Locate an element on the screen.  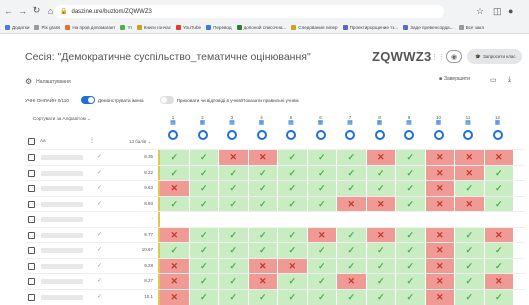
bookmark-item: Книги гончас is located at coordinates (153, 27).